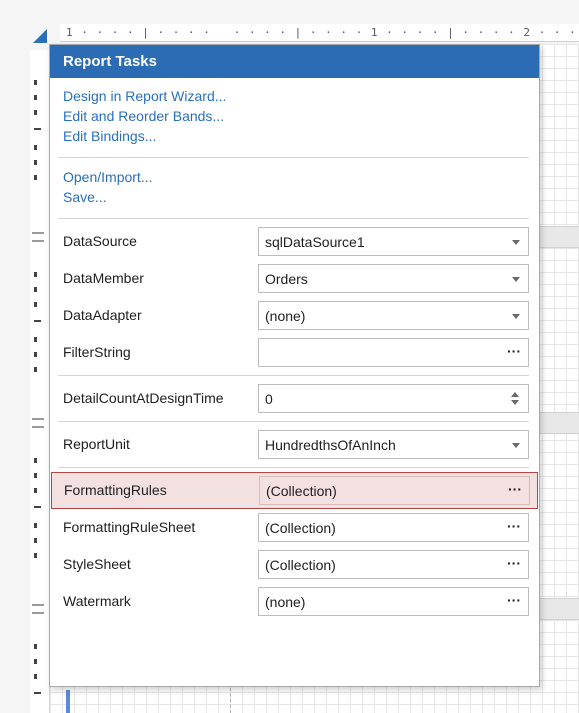 The image size is (579, 713). I want to click on detailcount-value: 0, so click(269, 399).